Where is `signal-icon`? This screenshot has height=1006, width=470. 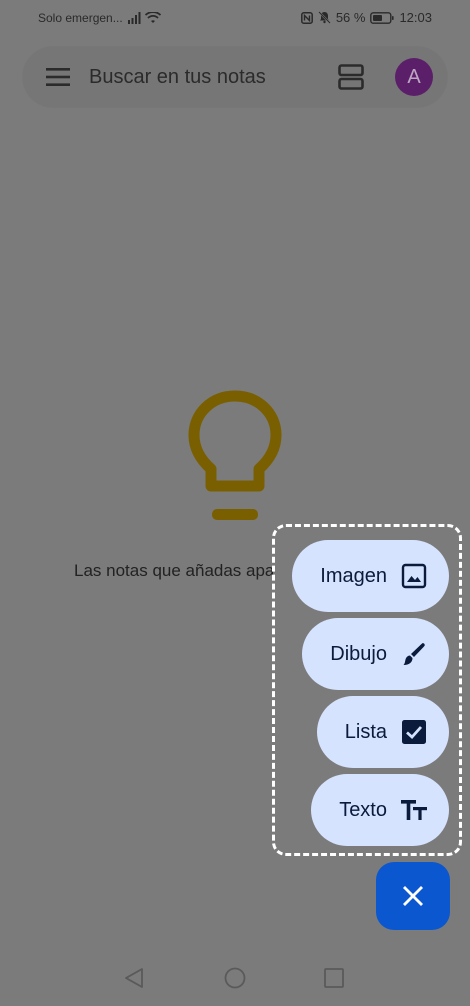 signal-icon is located at coordinates (134, 18).